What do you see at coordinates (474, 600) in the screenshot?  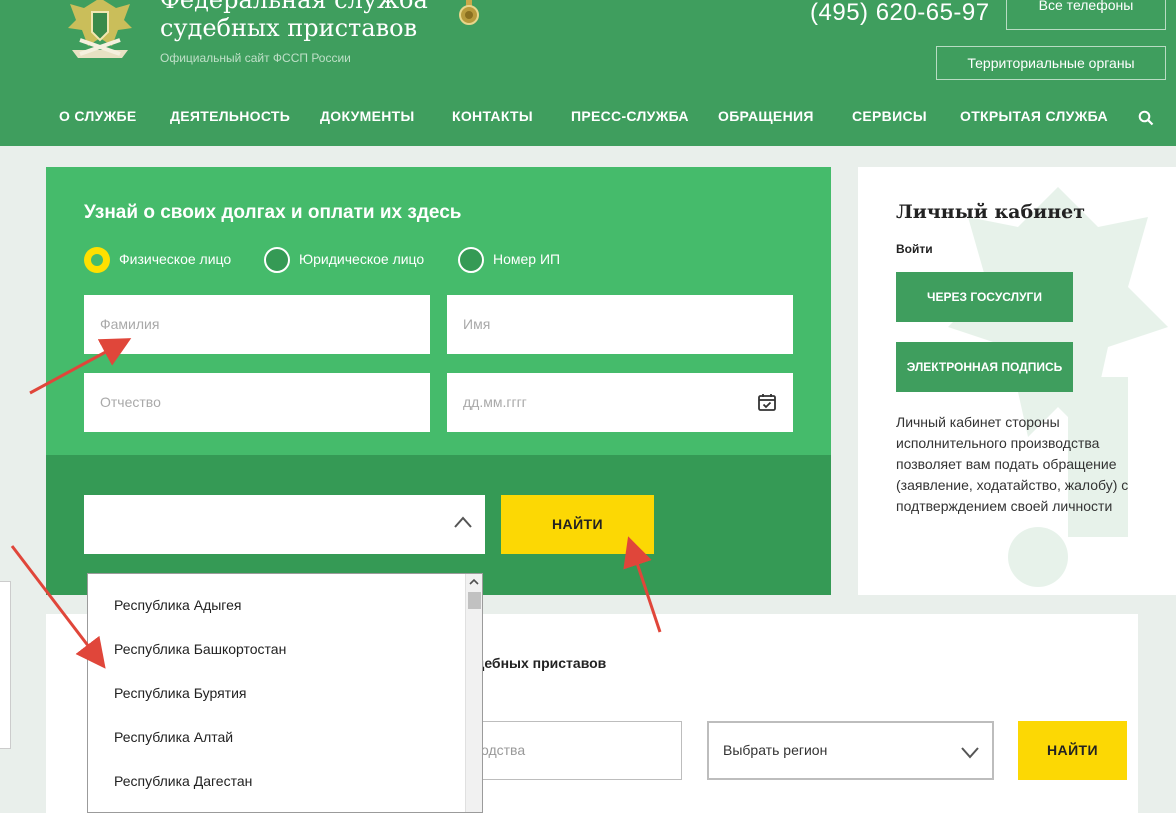 I see `scrollbar-thumb` at bounding box center [474, 600].